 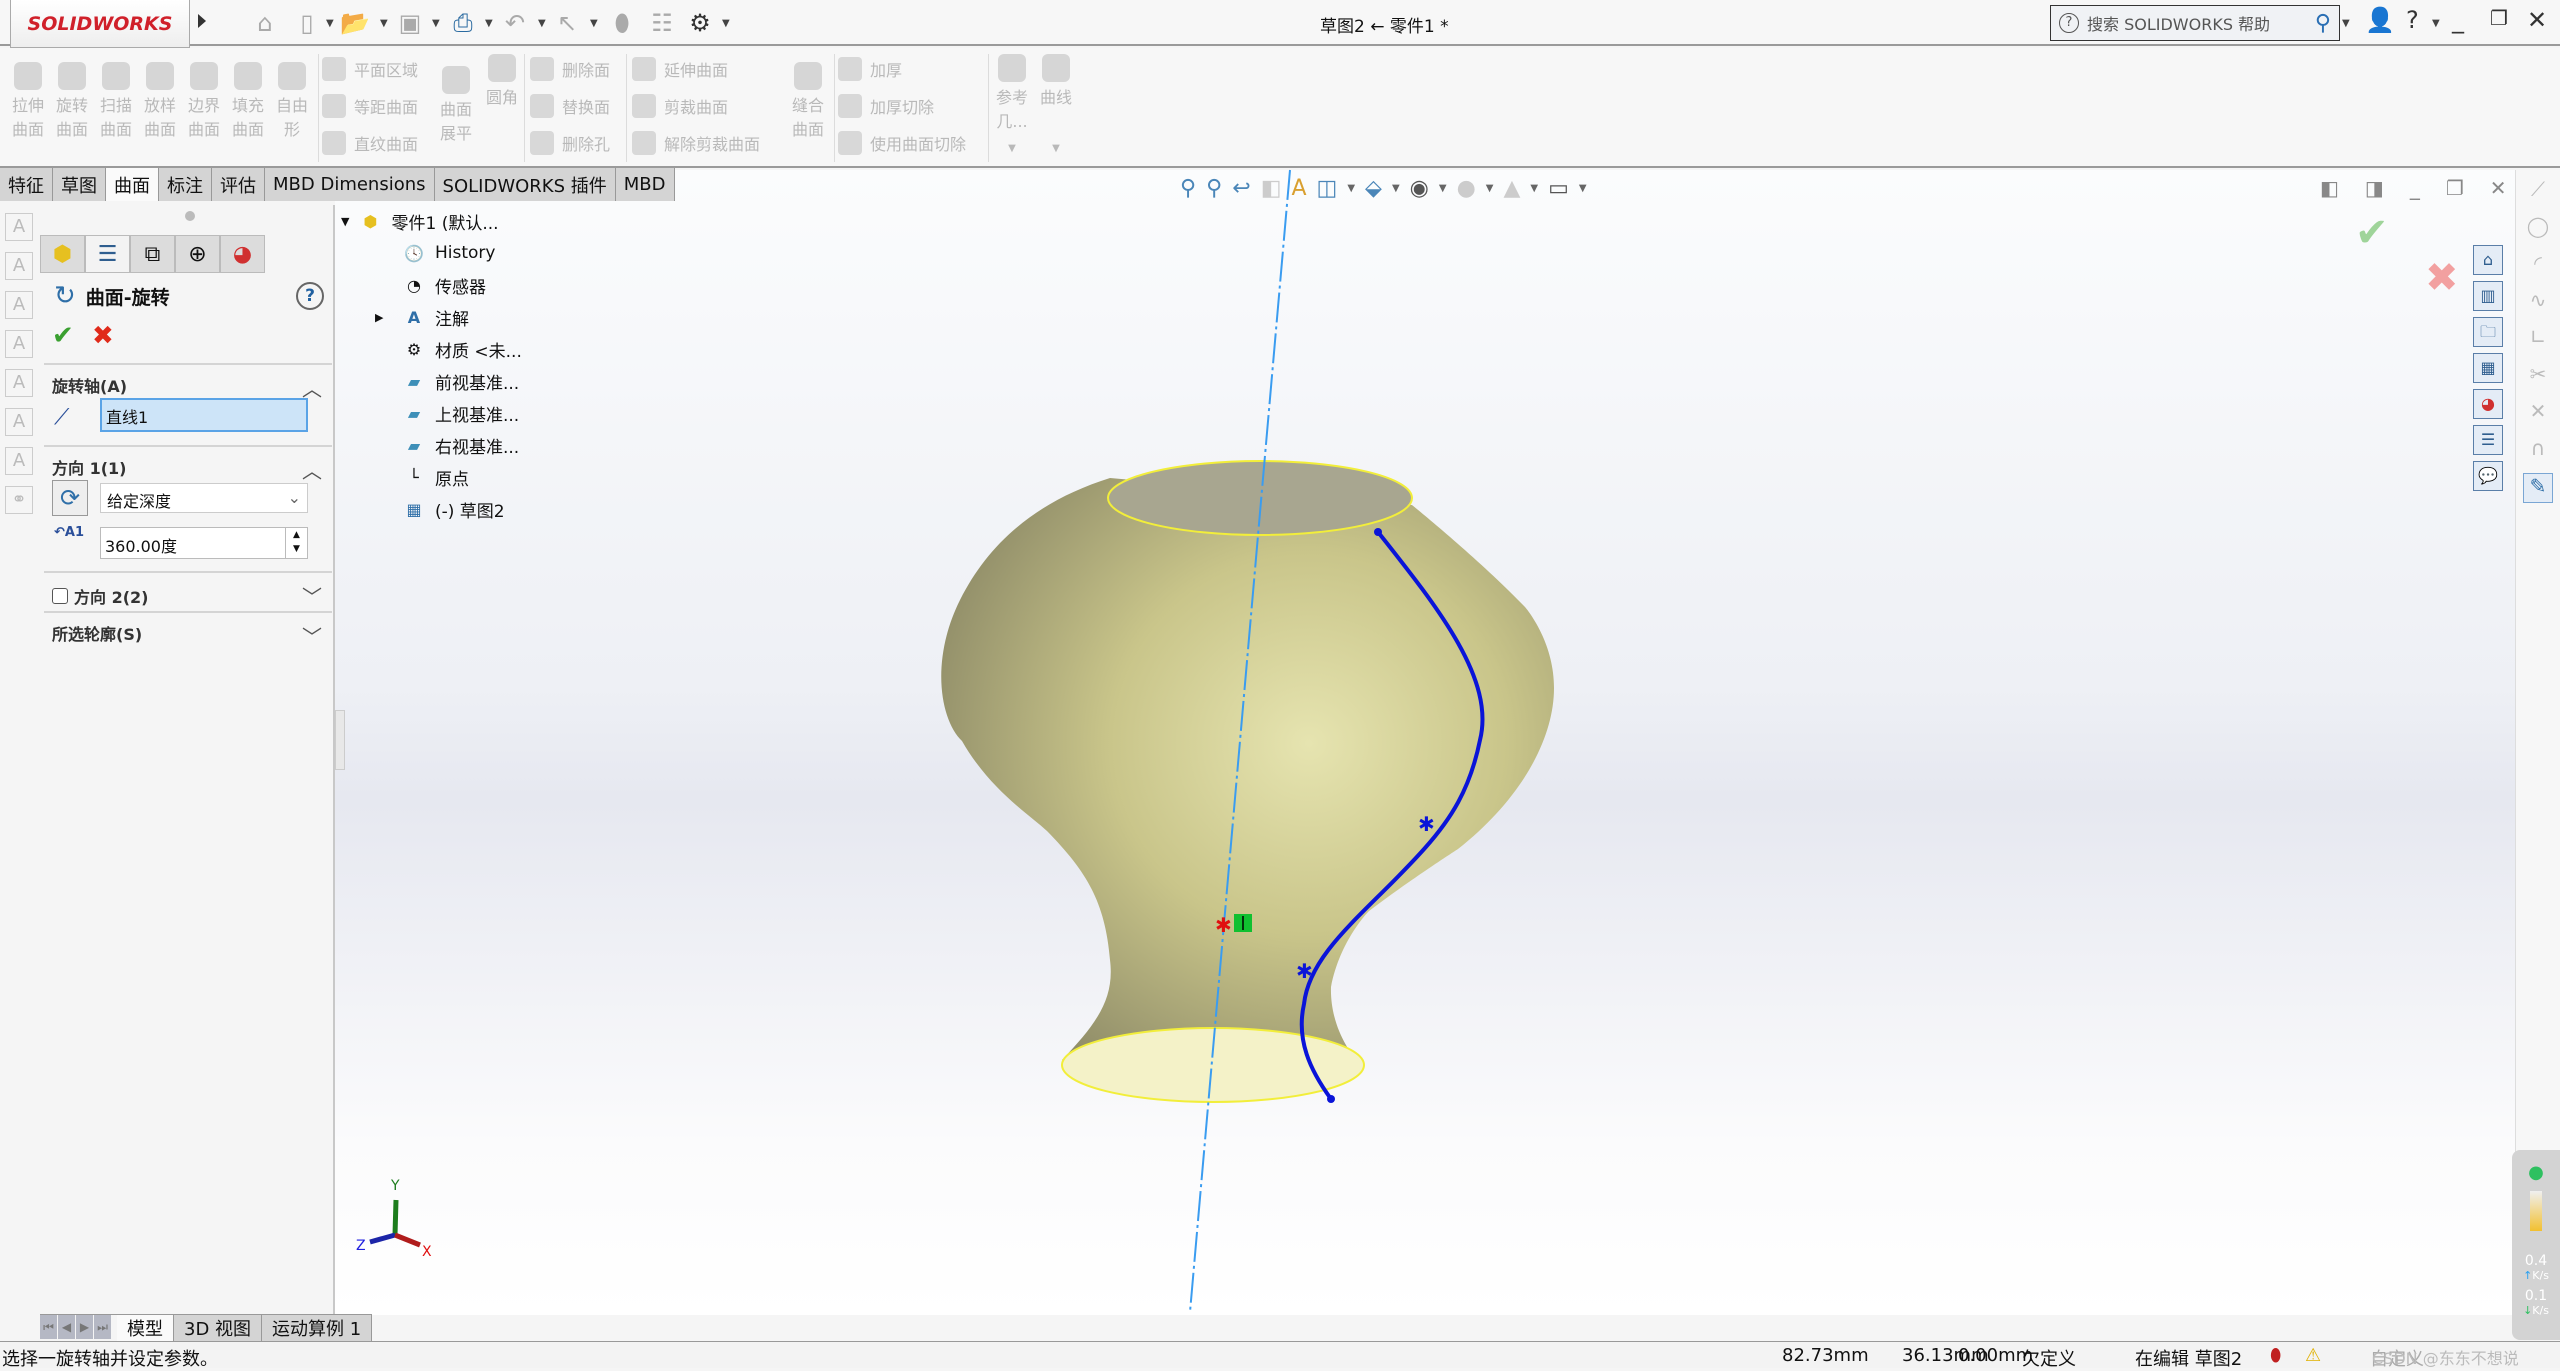 What do you see at coordinates (1241, 188) in the screenshot?
I see `previous-view-icon: ↩` at bounding box center [1241, 188].